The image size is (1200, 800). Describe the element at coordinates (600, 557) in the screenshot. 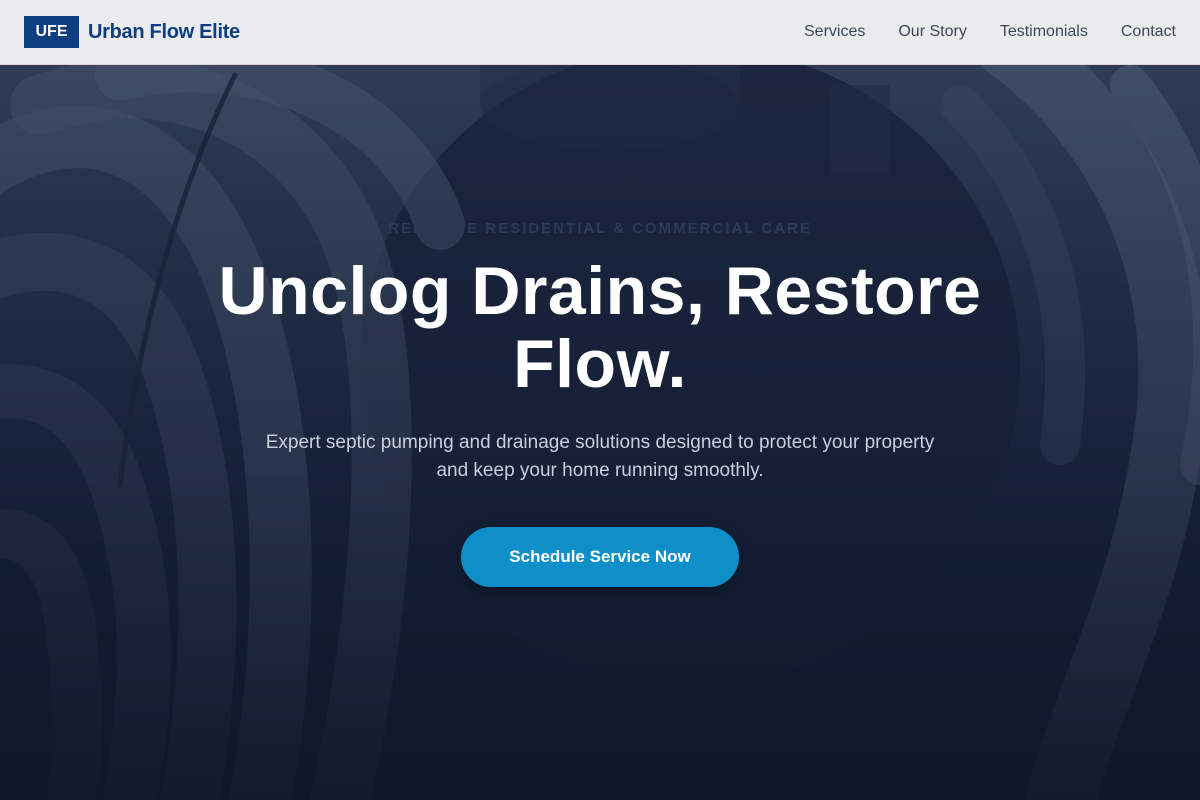

I see `schedule-service-button: Schedule Service Now` at that location.